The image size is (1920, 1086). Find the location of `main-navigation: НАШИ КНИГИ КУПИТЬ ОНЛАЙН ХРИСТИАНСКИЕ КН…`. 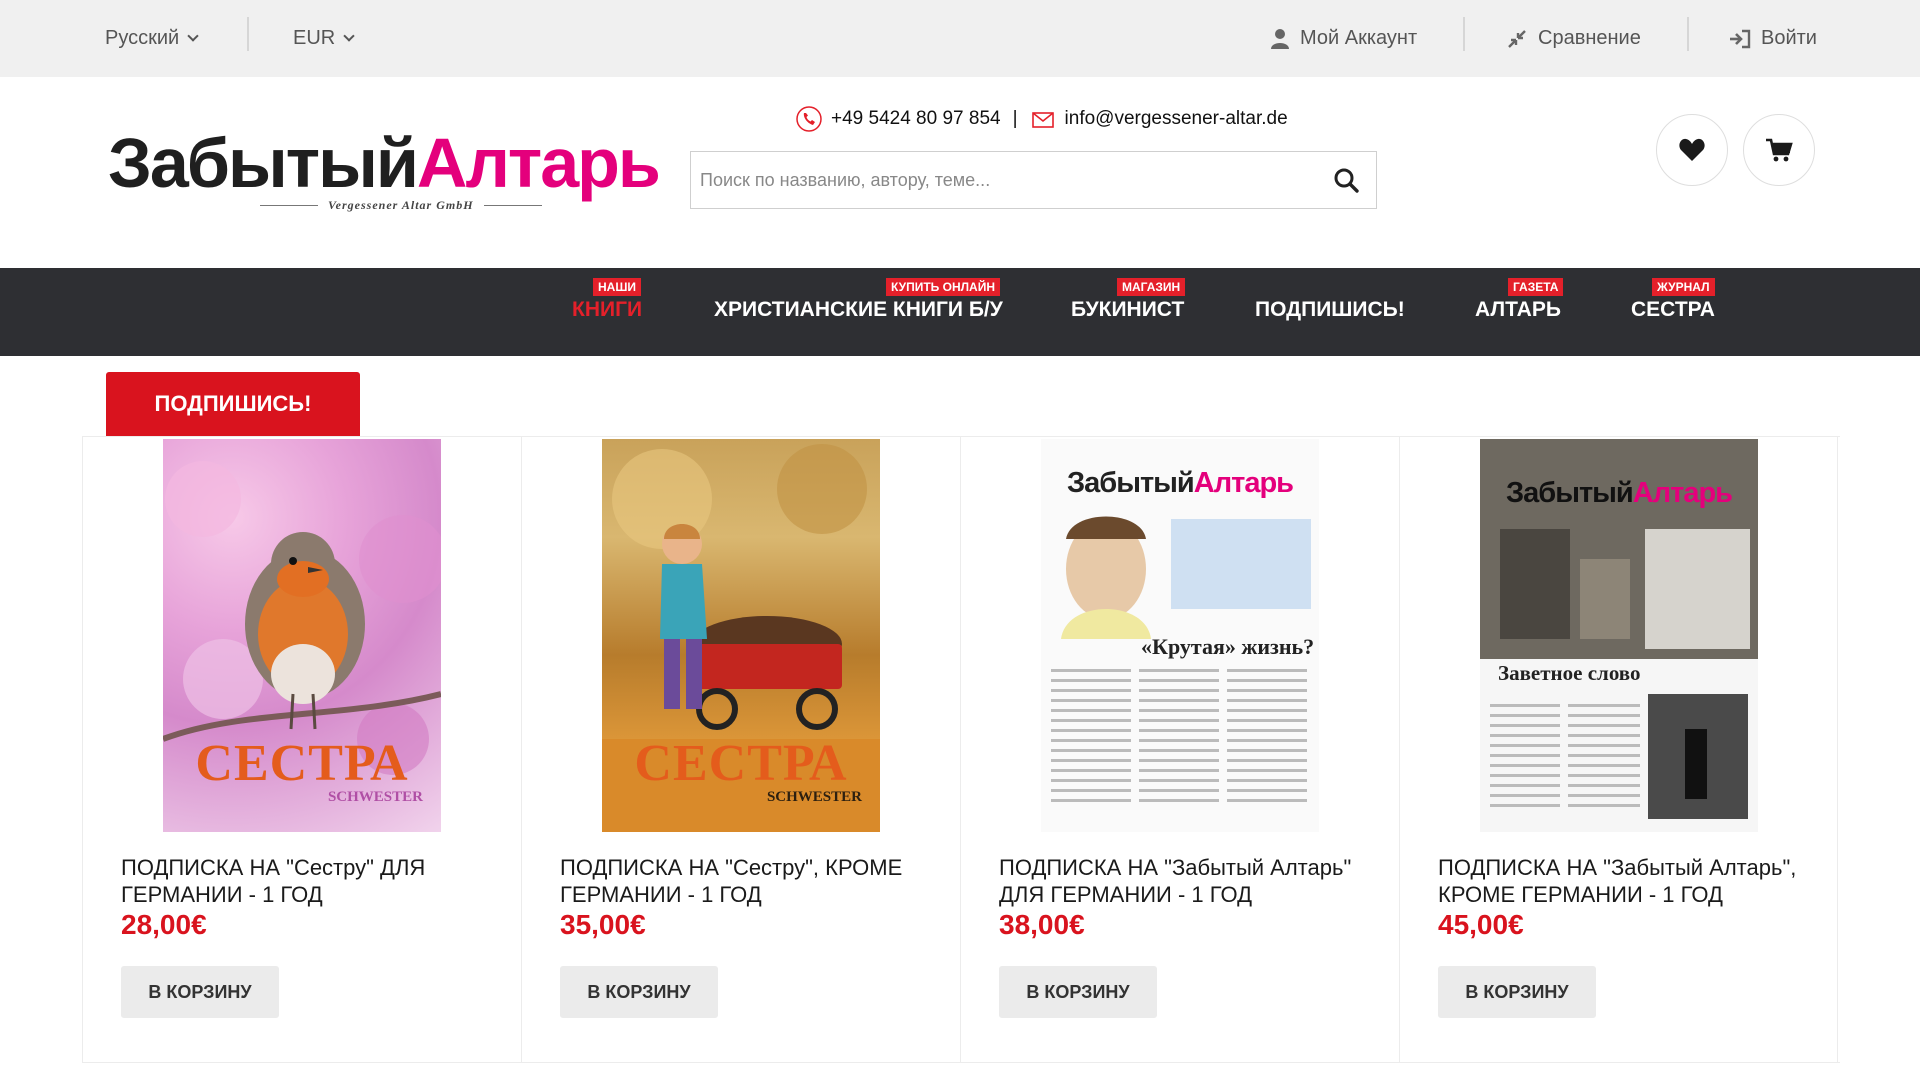

main-navigation: НАШИ КНИГИ КУПИТЬ ОНЛАЙН ХРИСТИАНСКИЕ КН… is located at coordinates (960, 312).